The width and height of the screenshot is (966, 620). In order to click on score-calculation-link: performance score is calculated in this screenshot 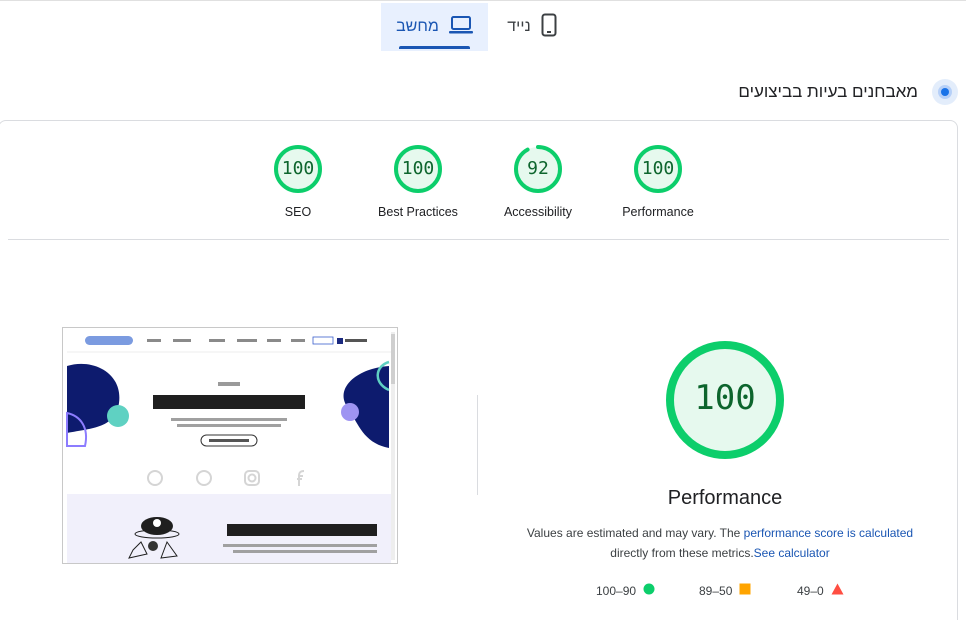, I will do `click(828, 533)`.